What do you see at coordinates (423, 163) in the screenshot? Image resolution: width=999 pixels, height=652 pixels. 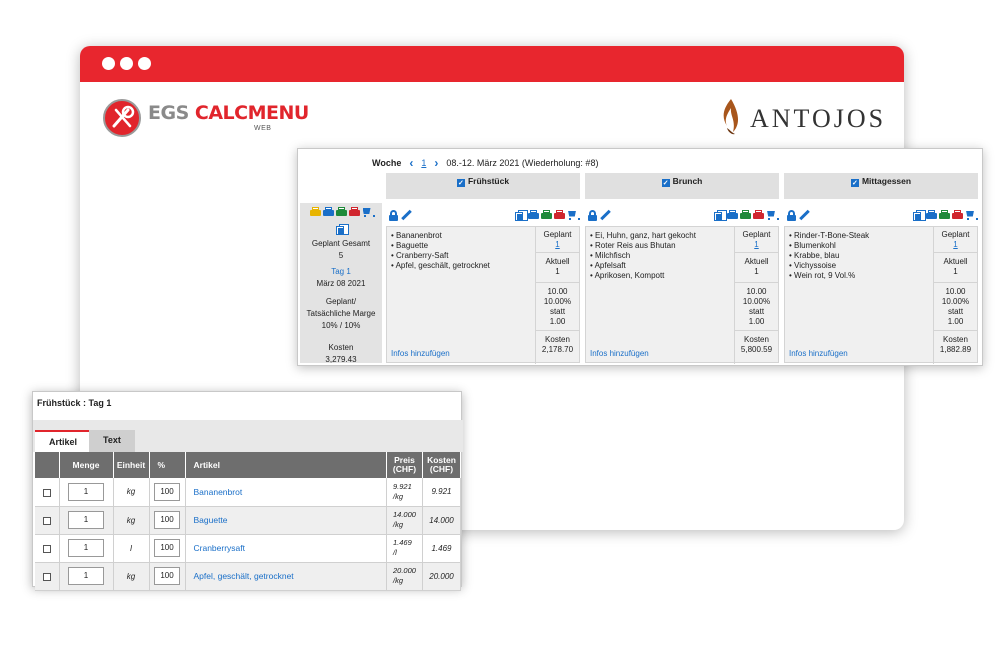 I see `week-number-link: 1` at bounding box center [423, 163].